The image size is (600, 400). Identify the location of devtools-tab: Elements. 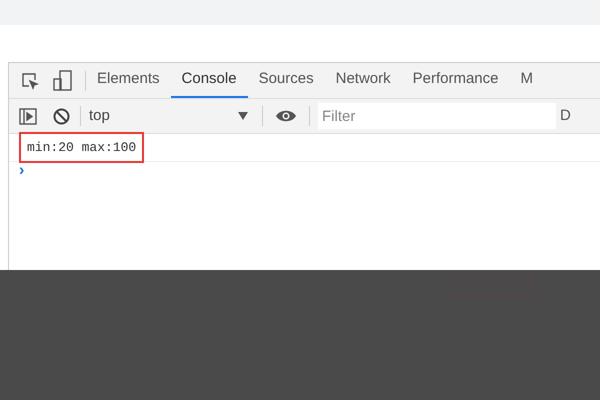
(128, 80).